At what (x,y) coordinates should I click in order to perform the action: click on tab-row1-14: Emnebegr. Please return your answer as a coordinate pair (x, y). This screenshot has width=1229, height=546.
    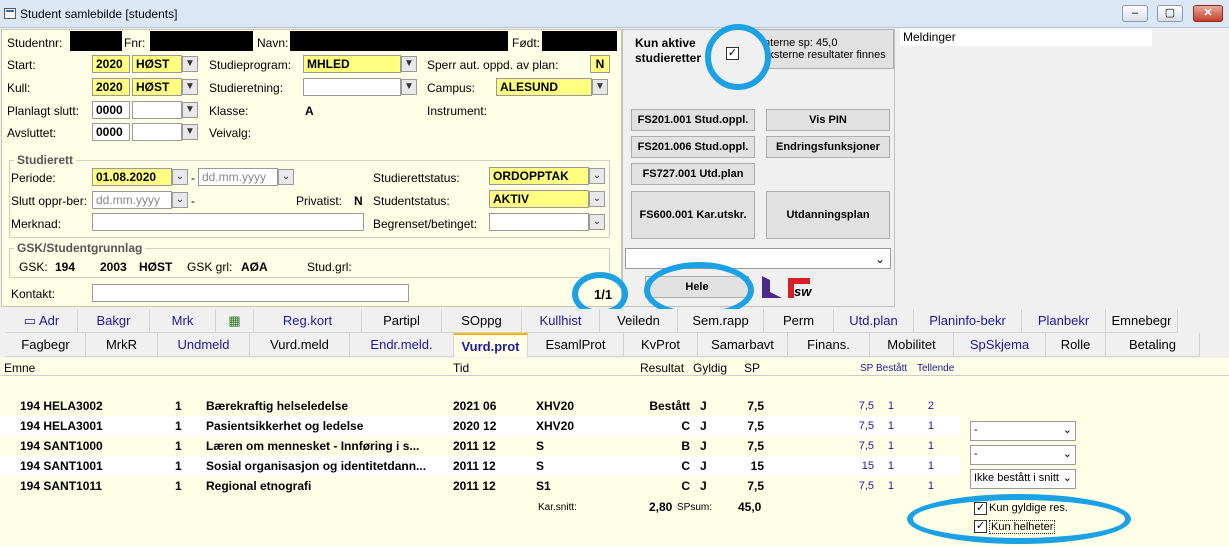
    Looking at the image, I should click on (1142, 321).